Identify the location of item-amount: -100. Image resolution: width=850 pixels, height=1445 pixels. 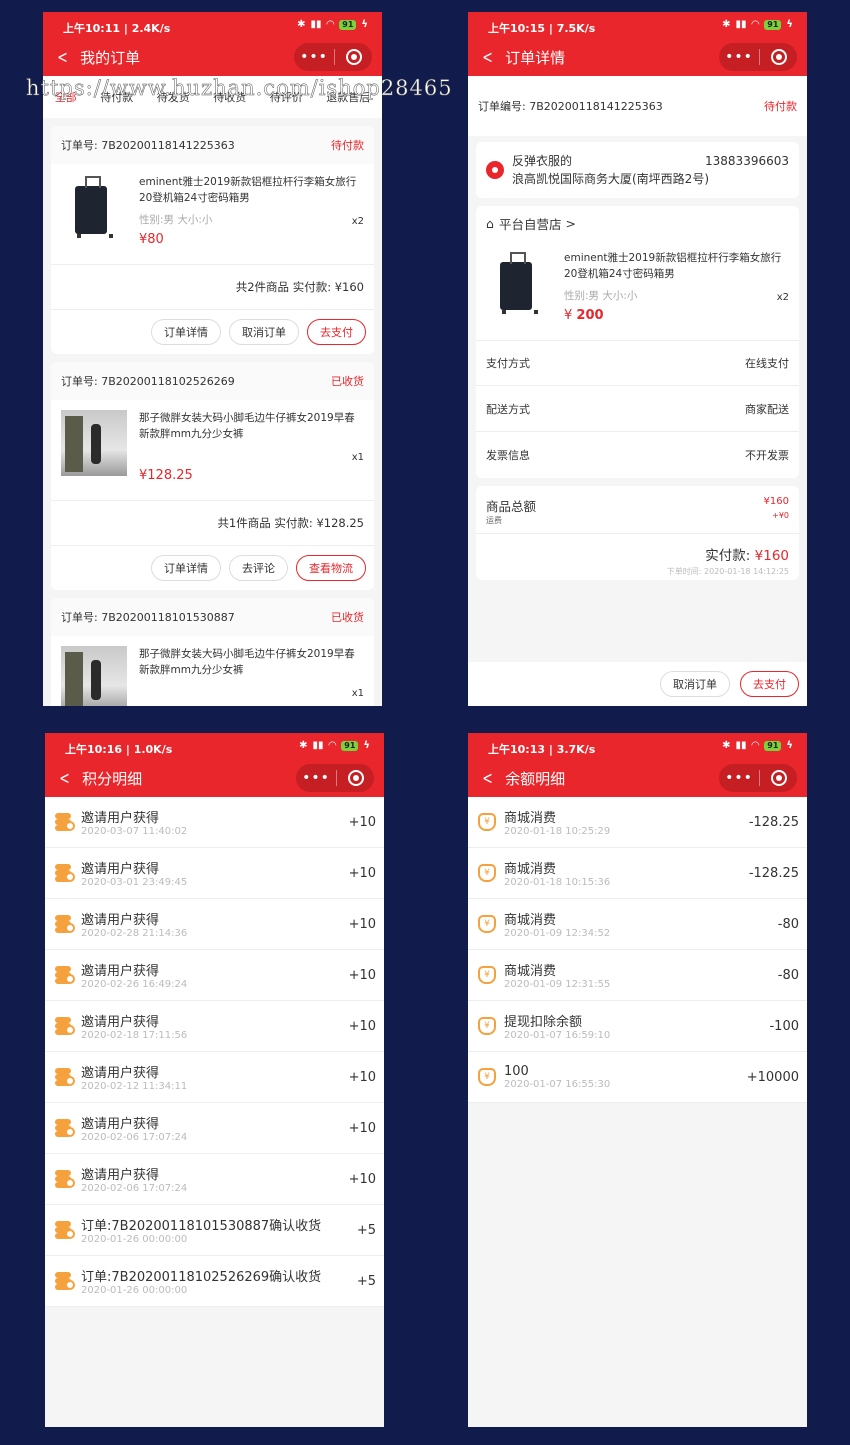
(784, 1026).